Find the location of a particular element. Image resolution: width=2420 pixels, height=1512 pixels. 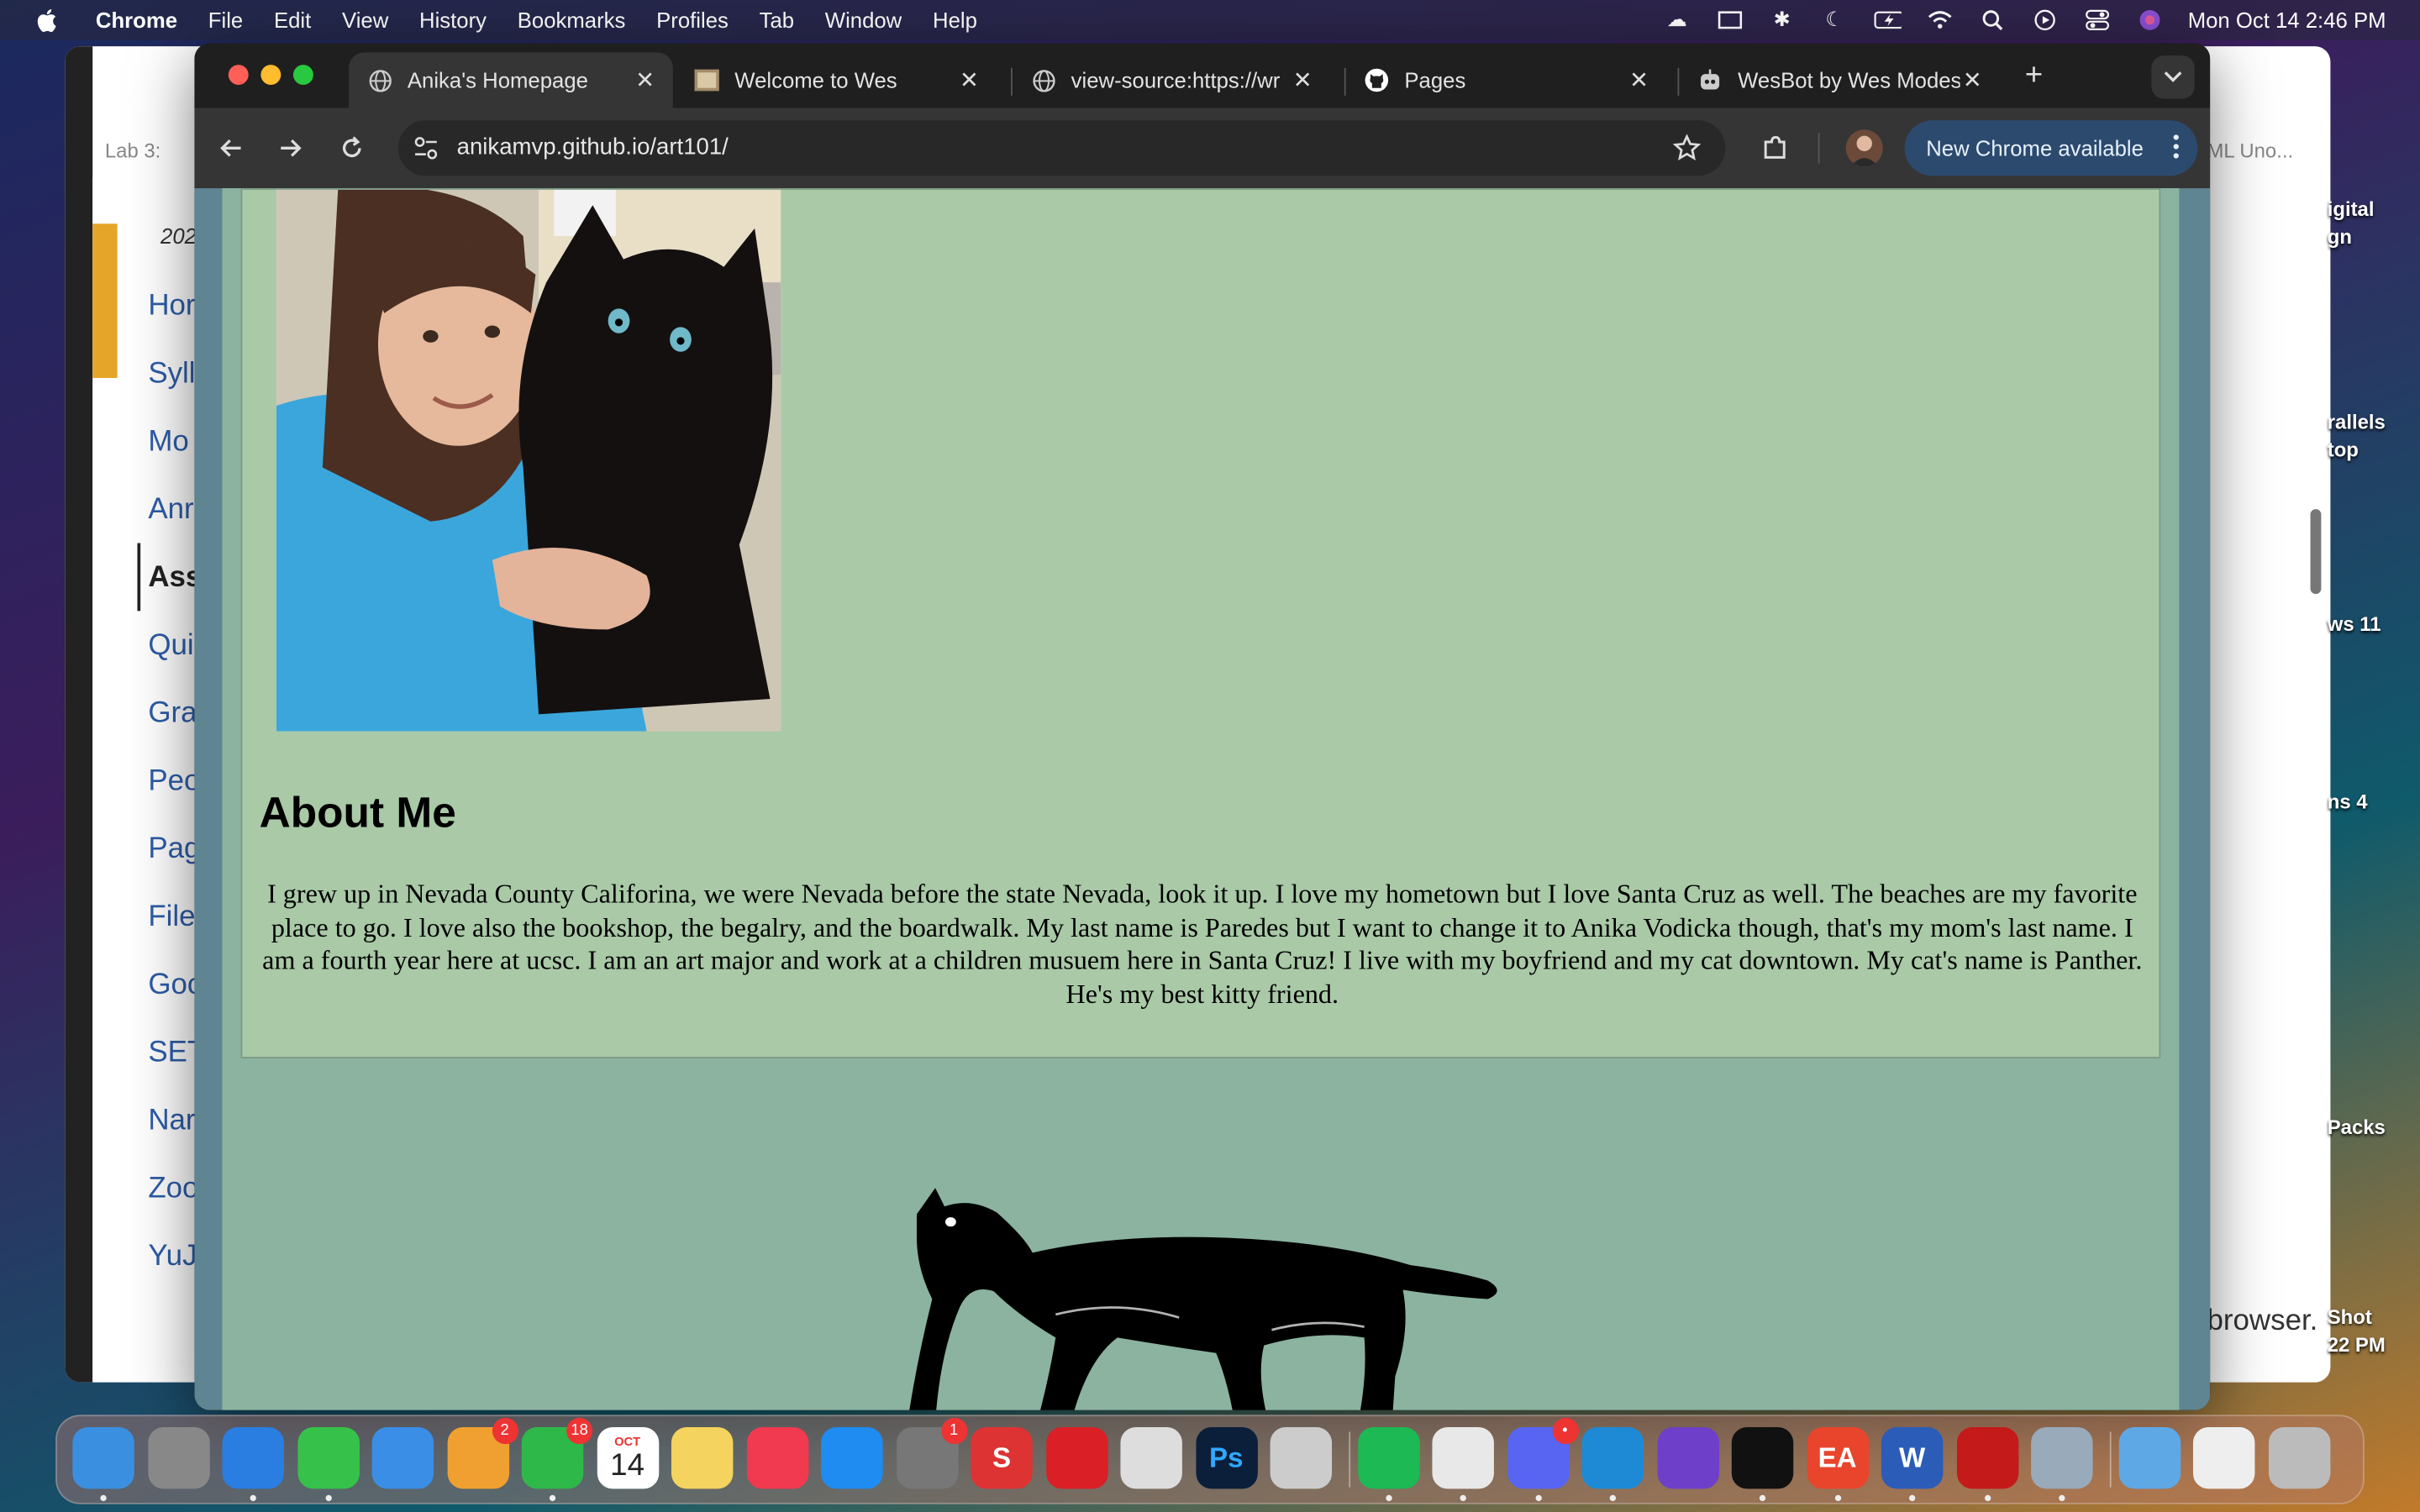

menu-window: Window is located at coordinates (864, 20).